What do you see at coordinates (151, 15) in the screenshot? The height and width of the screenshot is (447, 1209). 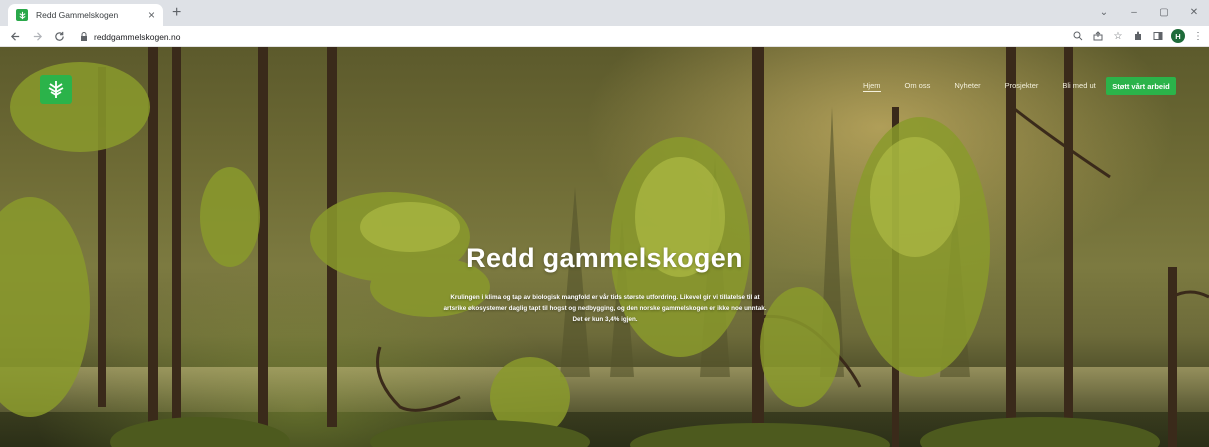 I see `tab-close-button: ×` at bounding box center [151, 15].